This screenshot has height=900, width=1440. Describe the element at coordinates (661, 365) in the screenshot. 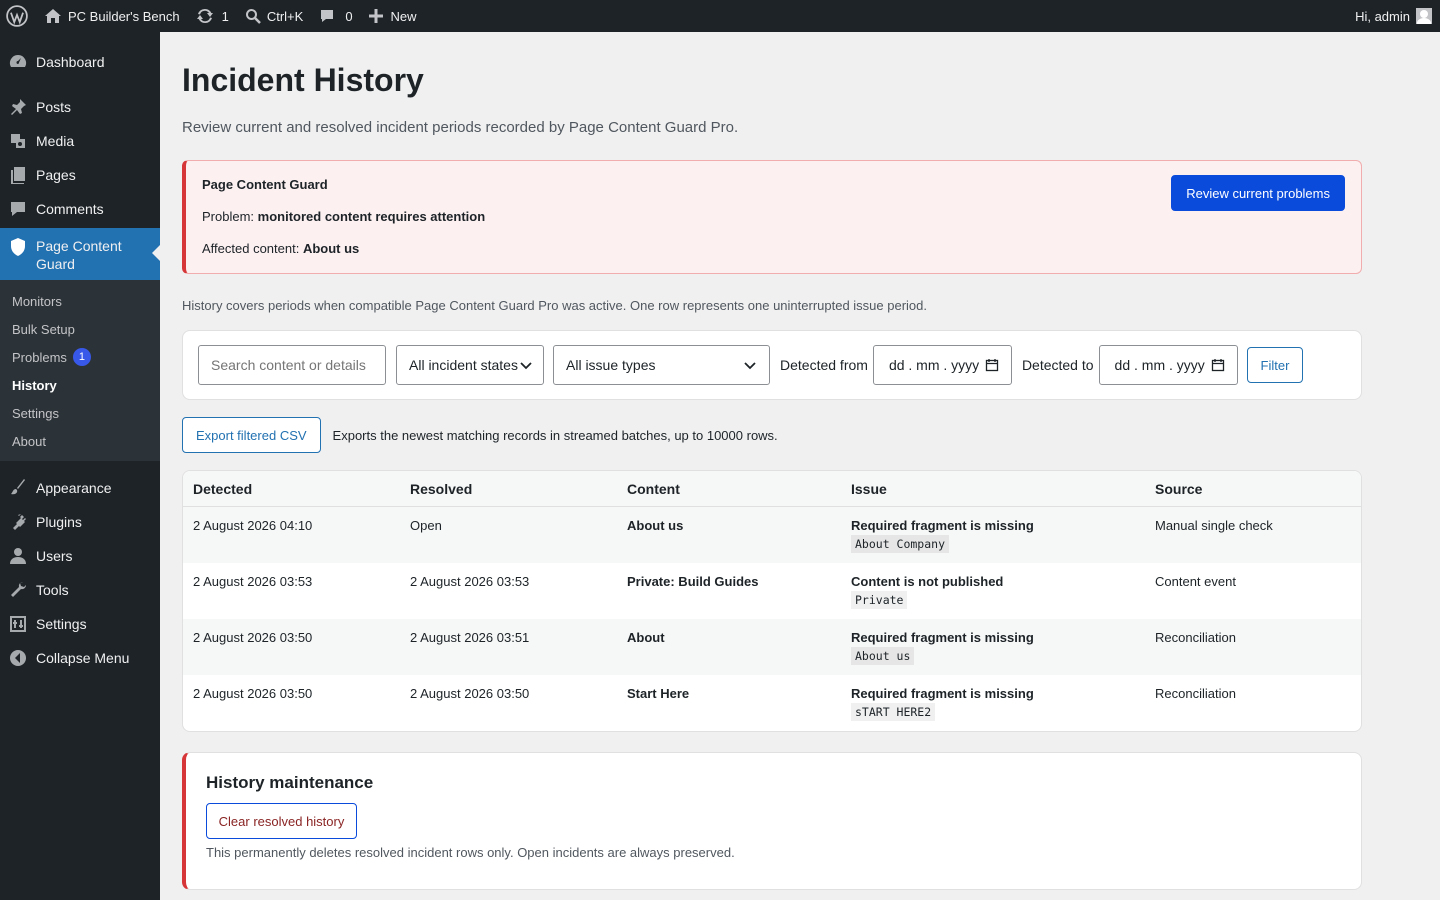

I see `issue-type-select: All issue types` at that location.